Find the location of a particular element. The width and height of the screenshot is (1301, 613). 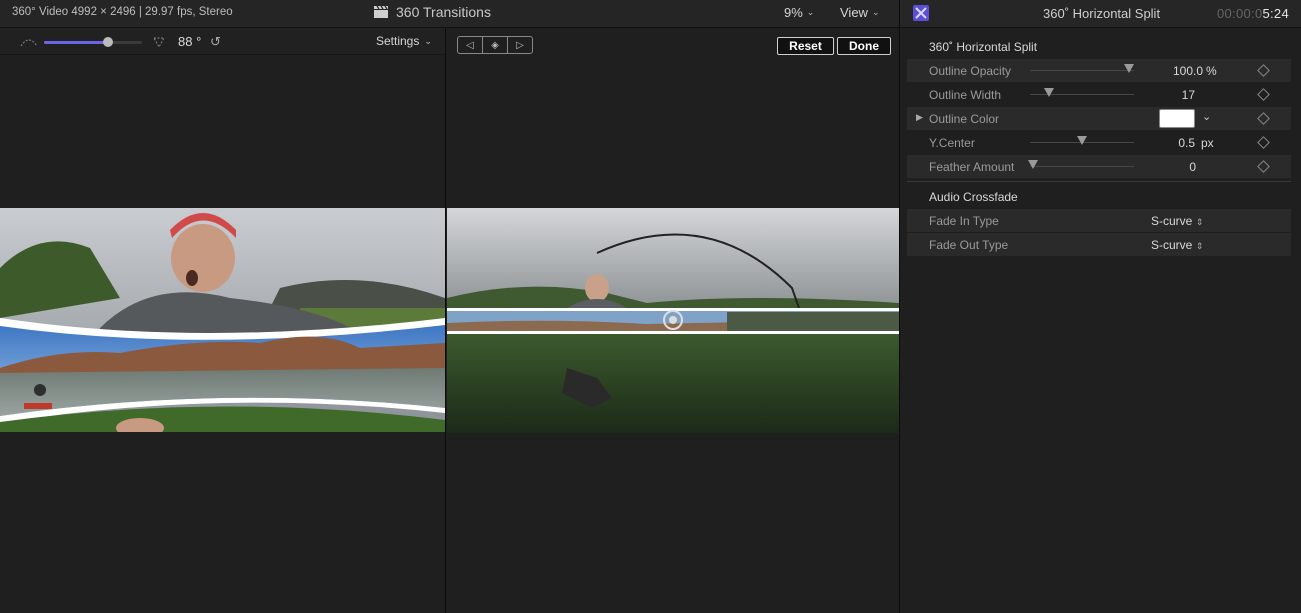

view-menu: View ⌄ is located at coordinates (860, 12).